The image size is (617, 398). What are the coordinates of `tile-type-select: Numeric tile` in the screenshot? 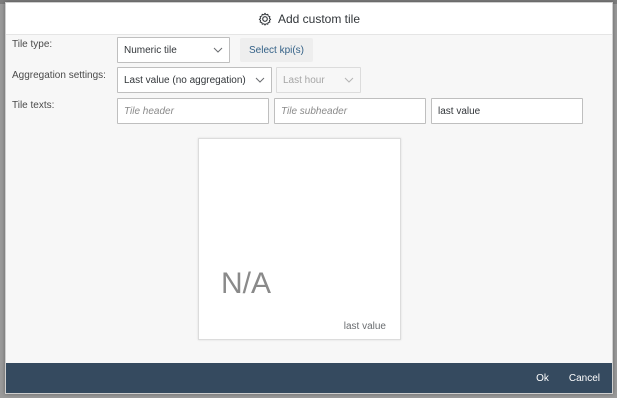 It's located at (173, 50).